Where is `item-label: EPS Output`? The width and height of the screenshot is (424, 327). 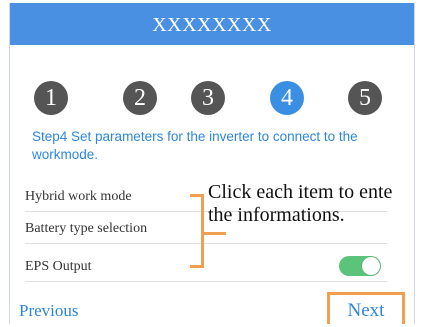
item-label: EPS Output is located at coordinates (58, 266).